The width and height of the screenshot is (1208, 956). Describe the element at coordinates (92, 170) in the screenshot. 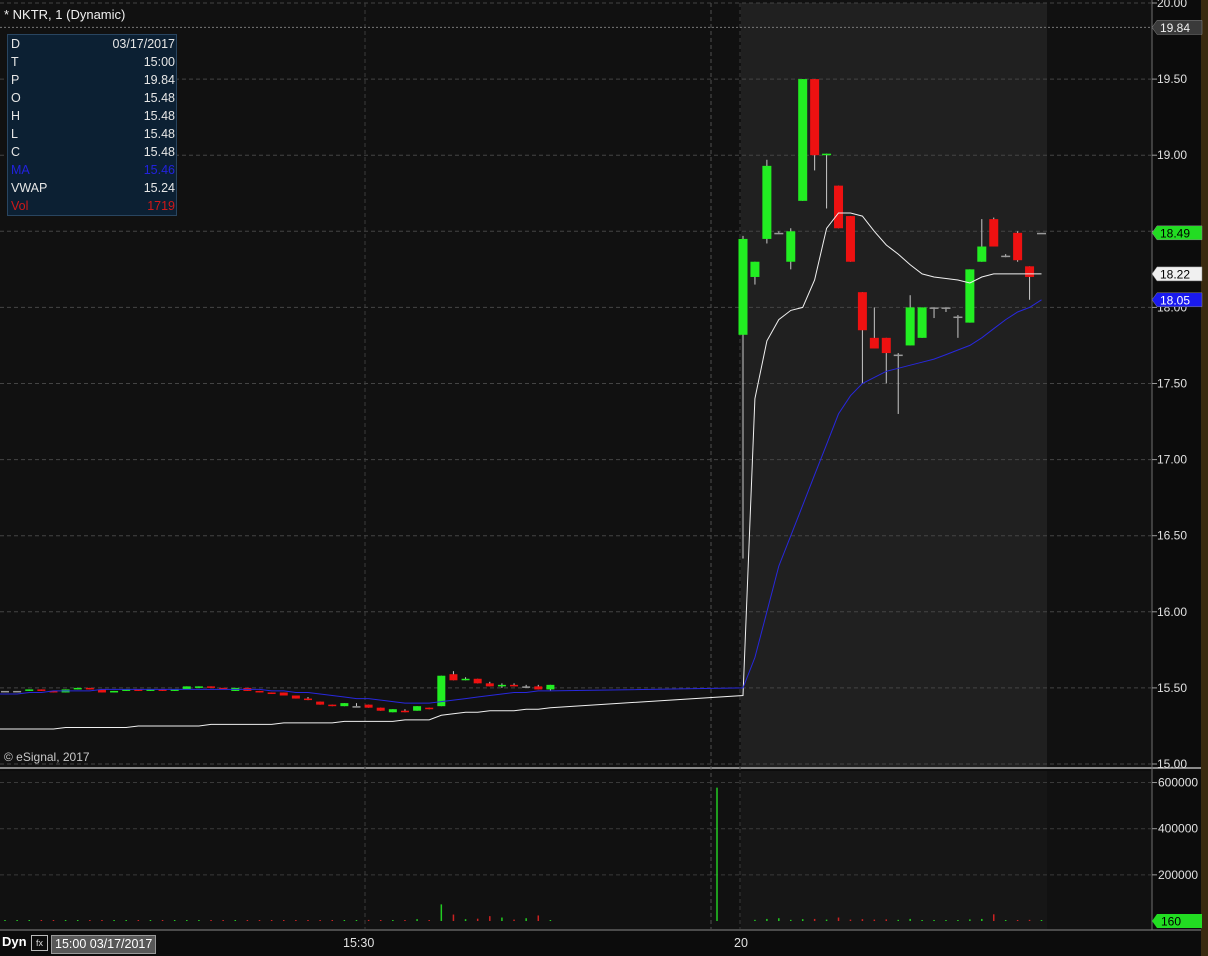

I see `info-row-ma: MA 15.46` at that location.